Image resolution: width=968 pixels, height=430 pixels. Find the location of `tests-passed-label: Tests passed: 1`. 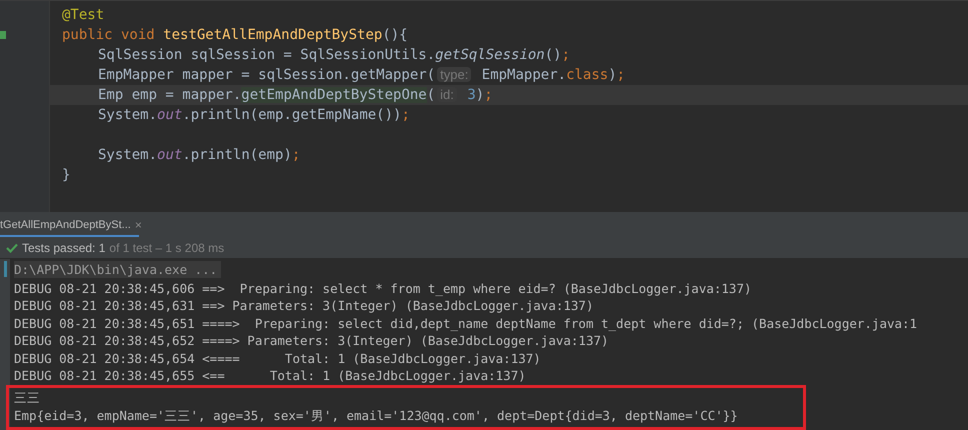

tests-passed-label: Tests passed: 1 is located at coordinates (64, 248).